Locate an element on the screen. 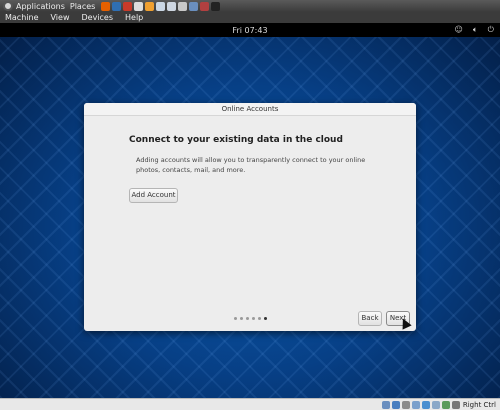 Image resolution: width=500 pixels, height=410 pixels. page-indicator is located at coordinates (250, 318).